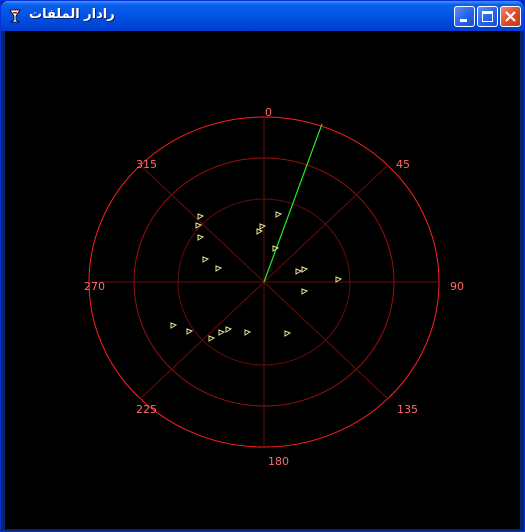  Describe the element at coordinates (146, 409) in the screenshot. I see `bearing-label-225: 225` at that location.